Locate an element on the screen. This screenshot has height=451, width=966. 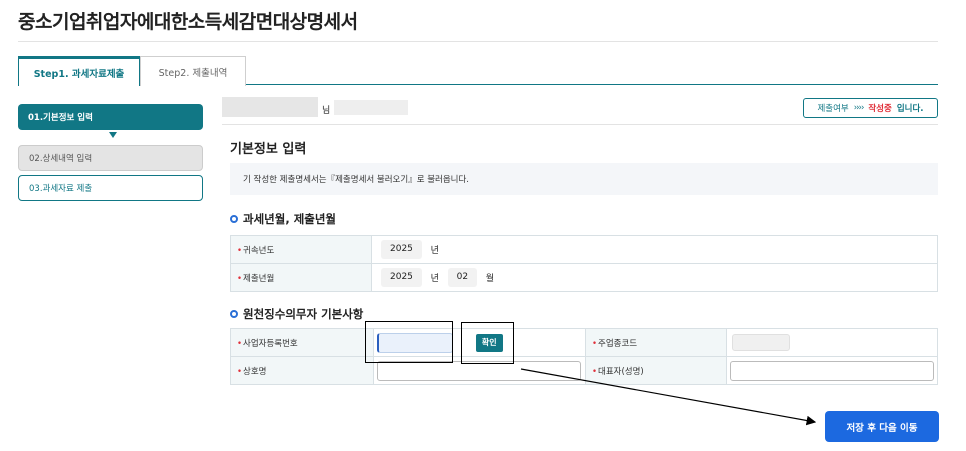
submit-month-value: 02 is located at coordinates (462, 277).